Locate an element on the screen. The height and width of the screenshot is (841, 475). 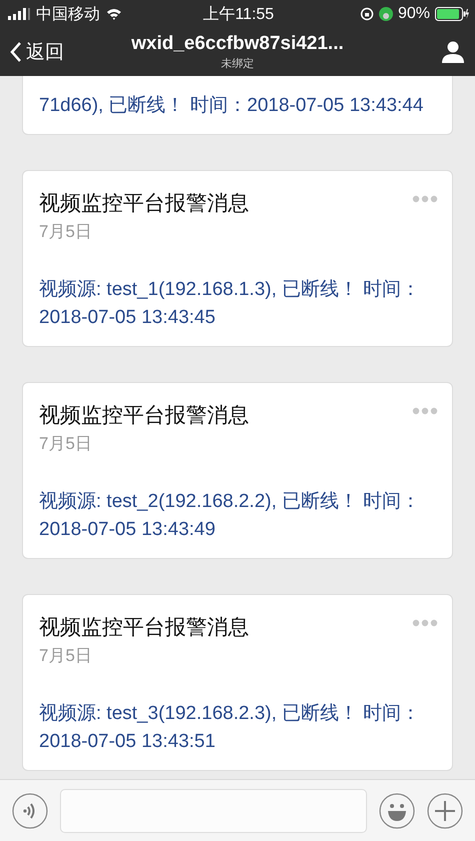
status-badge-icon is located at coordinates (385, 14).